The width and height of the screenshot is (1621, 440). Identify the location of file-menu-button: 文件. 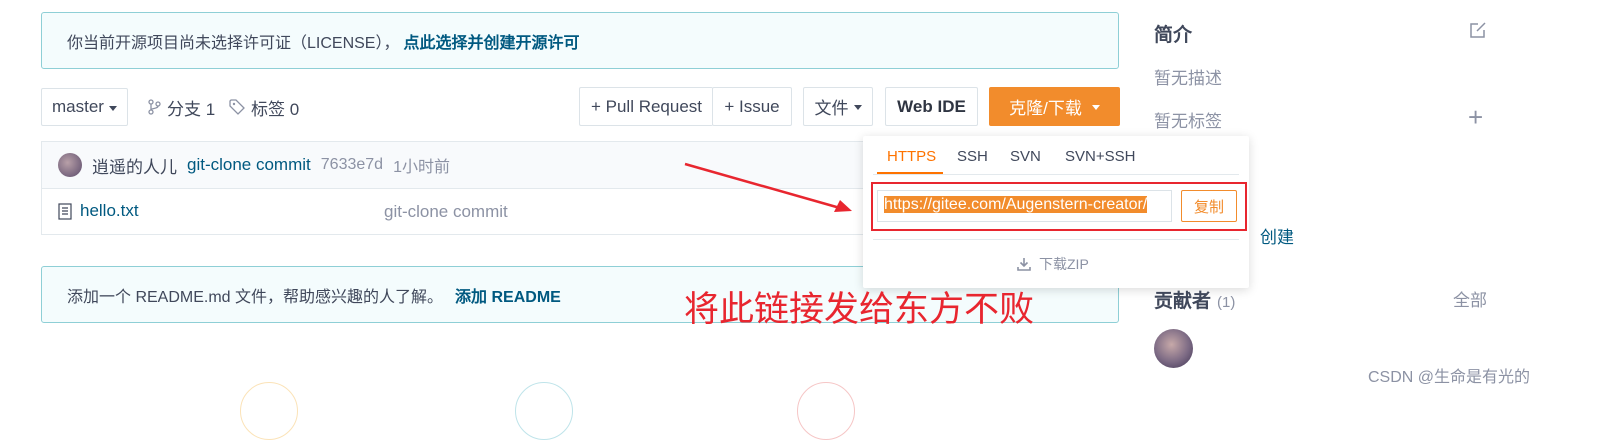
(838, 106).